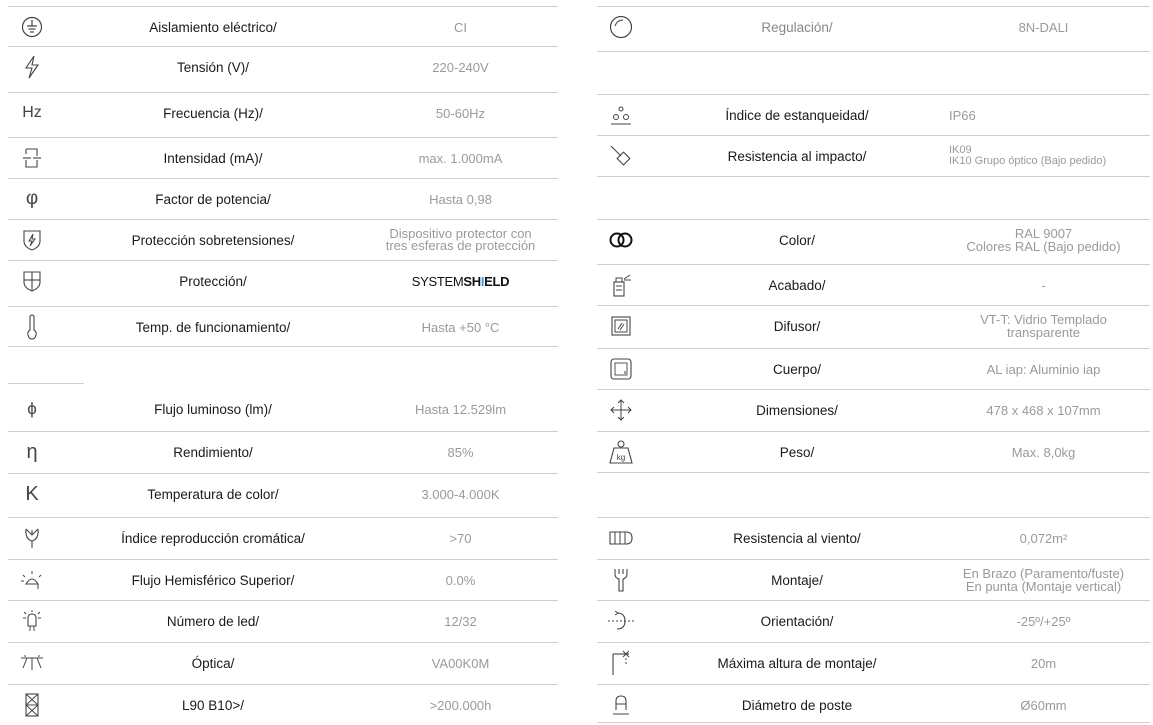 Image resolution: width=1153 pixels, height=725 pixels. What do you see at coordinates (460, 67) in the screenshot?
I see `spec-value: 220-240V` at bounding box center [460, 67].